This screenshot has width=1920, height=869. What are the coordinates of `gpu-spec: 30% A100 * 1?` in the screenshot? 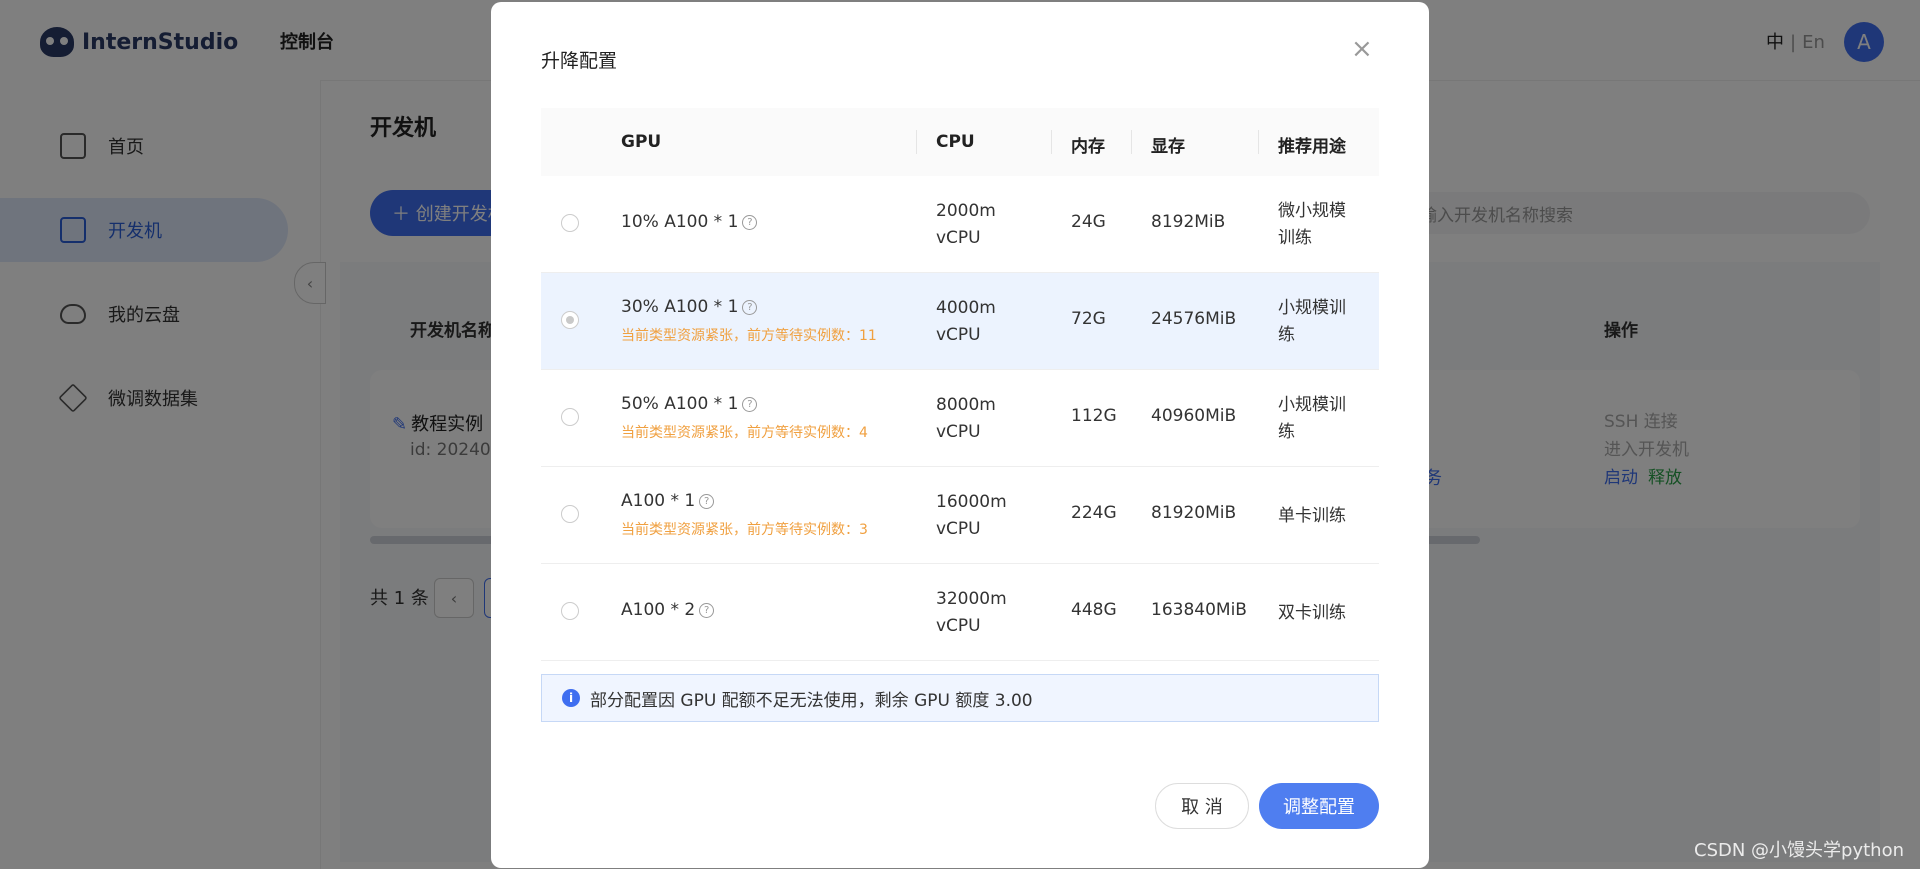 It's located at (689, 307).